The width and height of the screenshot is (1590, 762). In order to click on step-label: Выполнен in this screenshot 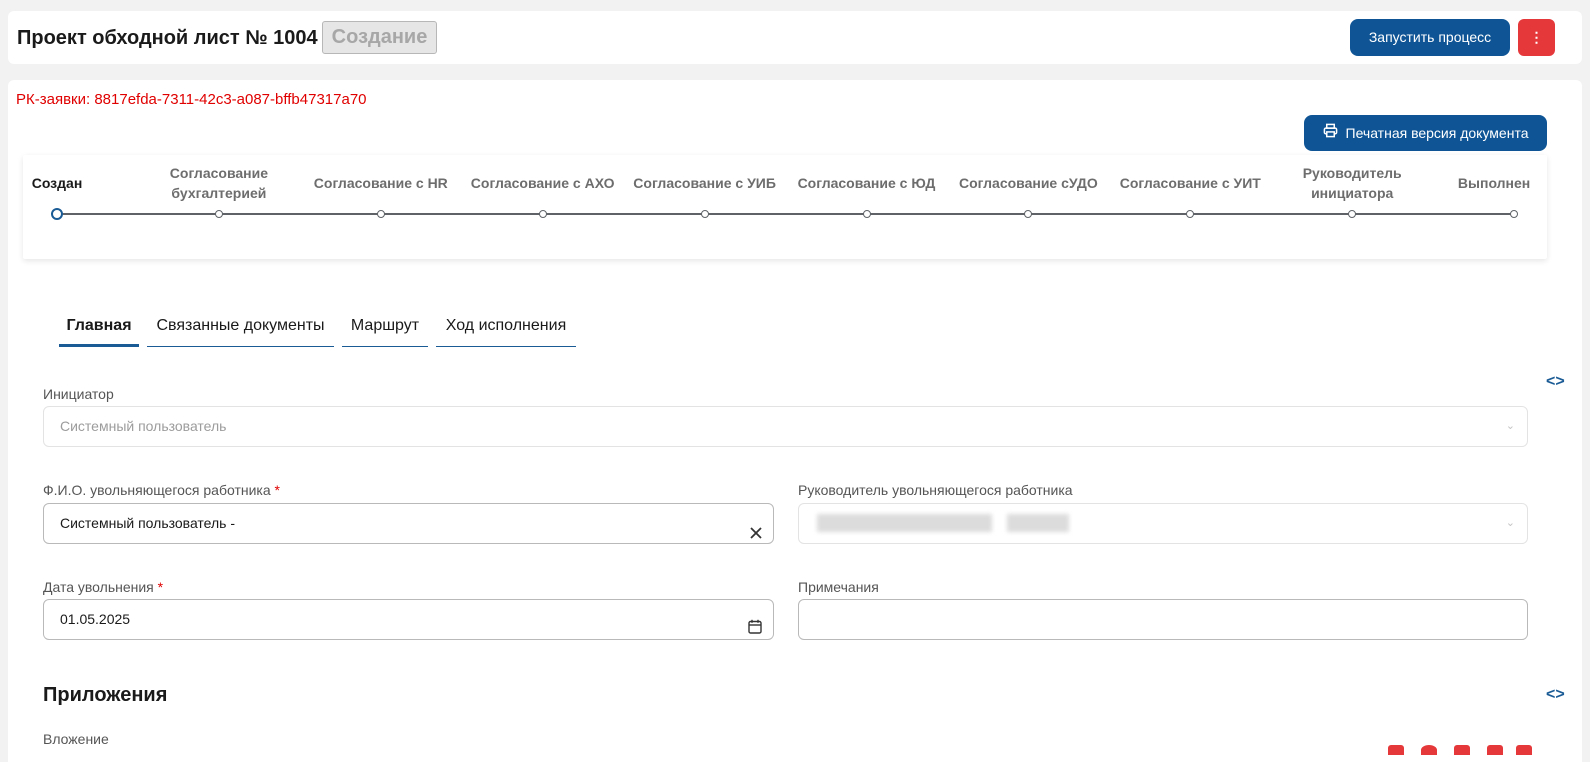, I will do `click(1494, 183)`.